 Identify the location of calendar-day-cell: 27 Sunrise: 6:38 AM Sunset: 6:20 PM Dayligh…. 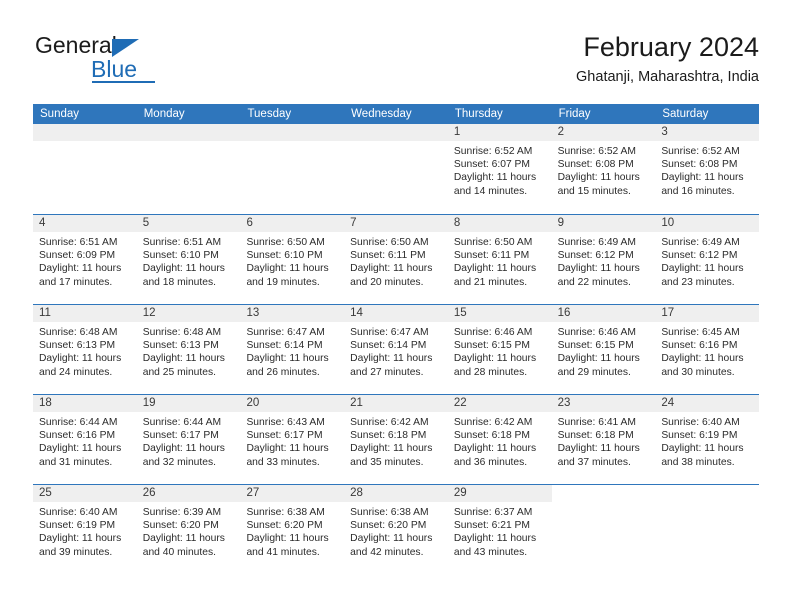
(292, 529).